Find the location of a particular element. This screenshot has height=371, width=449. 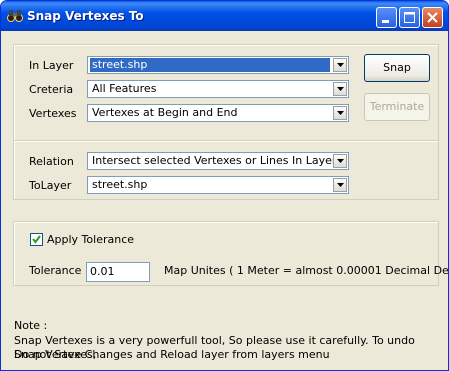

binoculars-icon is located at coordinates (15, 16).